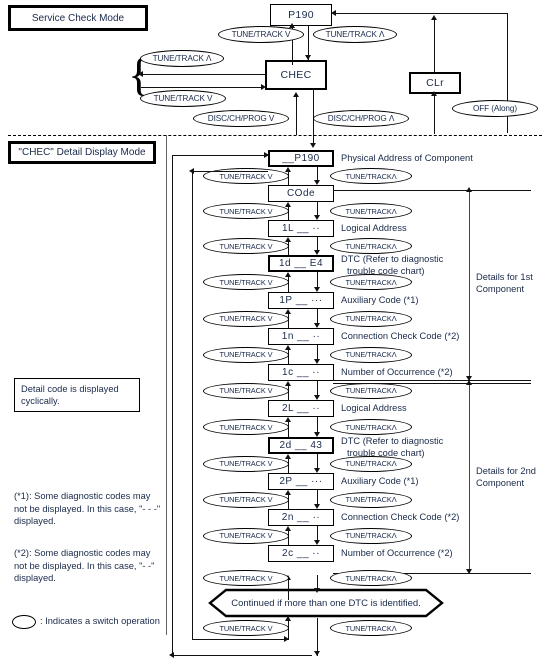 The image size is (550, 669). I want to click on code-box-row-1d: 1d __ E4, so click(301, 263).